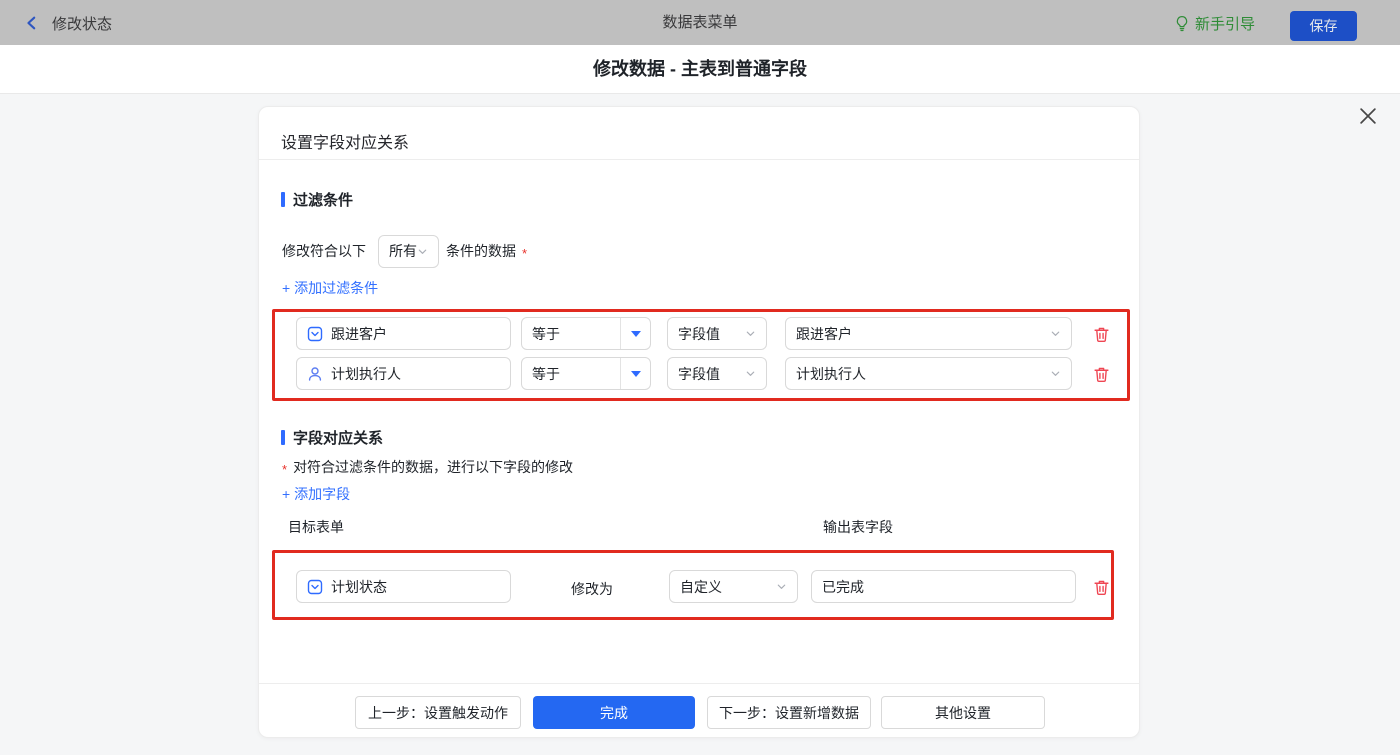 Image resolution: width=1400 pixels, height=755 pixels. What do you see at coordinates (315, 374) in the screenshot?
I see `person-icon` at bounding box center [315, 374].